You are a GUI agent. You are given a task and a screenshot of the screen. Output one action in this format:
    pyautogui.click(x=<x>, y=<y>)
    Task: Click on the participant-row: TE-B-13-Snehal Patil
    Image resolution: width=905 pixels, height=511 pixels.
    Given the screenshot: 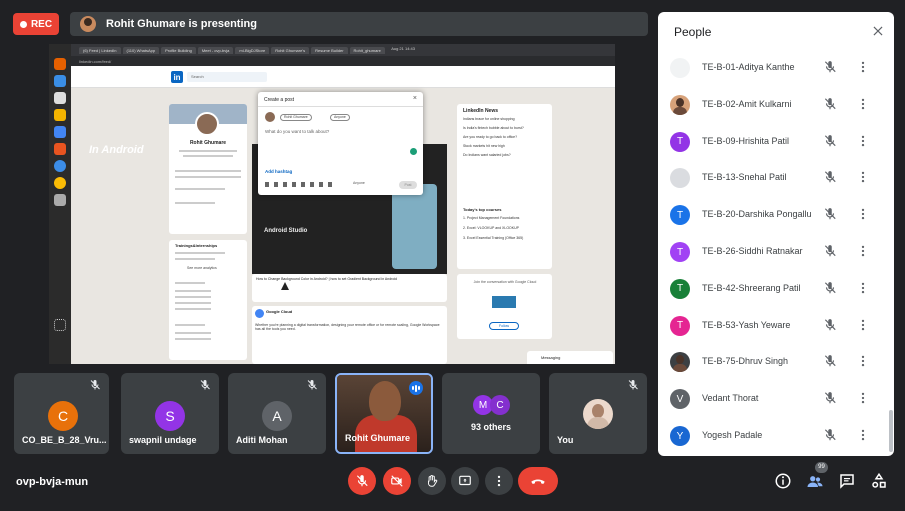 What is the action you would take?
    pyautogui.click(x=776, y=178)
    